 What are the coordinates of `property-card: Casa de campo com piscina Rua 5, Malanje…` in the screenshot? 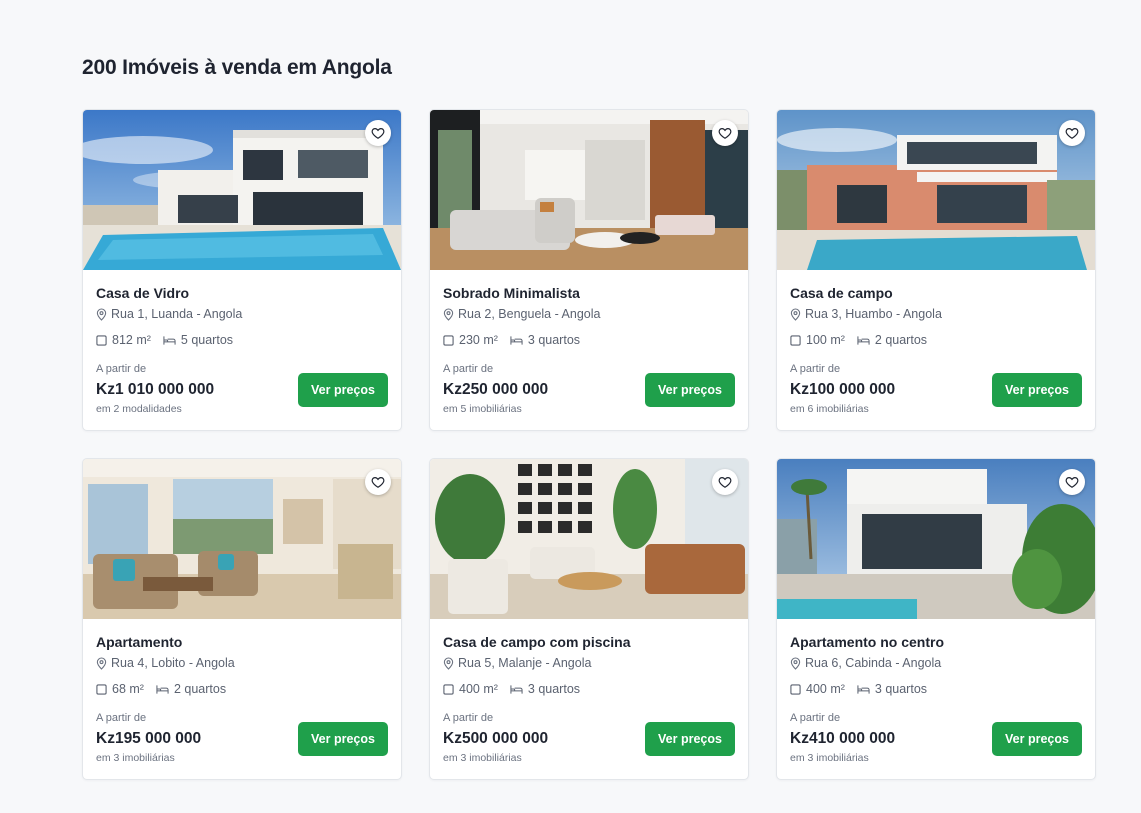 It's located at (589, 619).